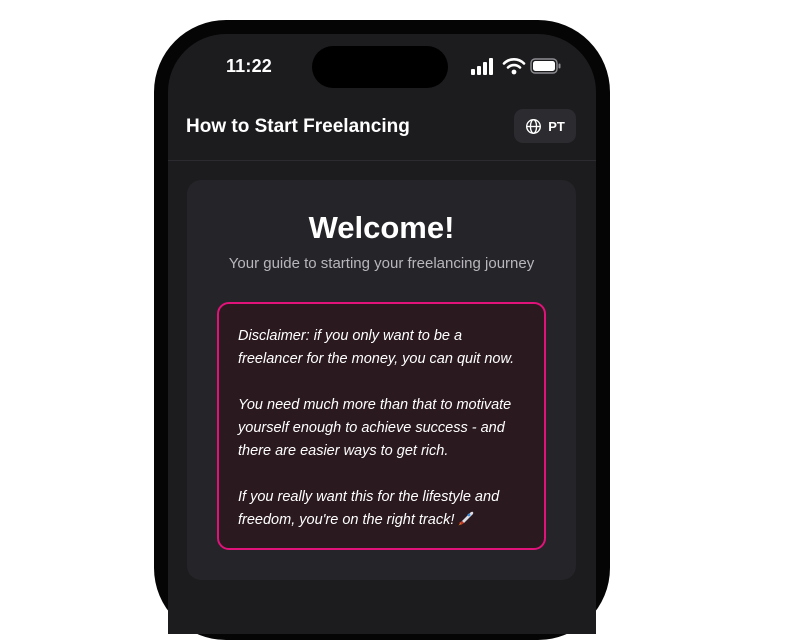  Describe the element at coordinates (380, 67) in the screenshot. I see `dynamic-island` at that location.